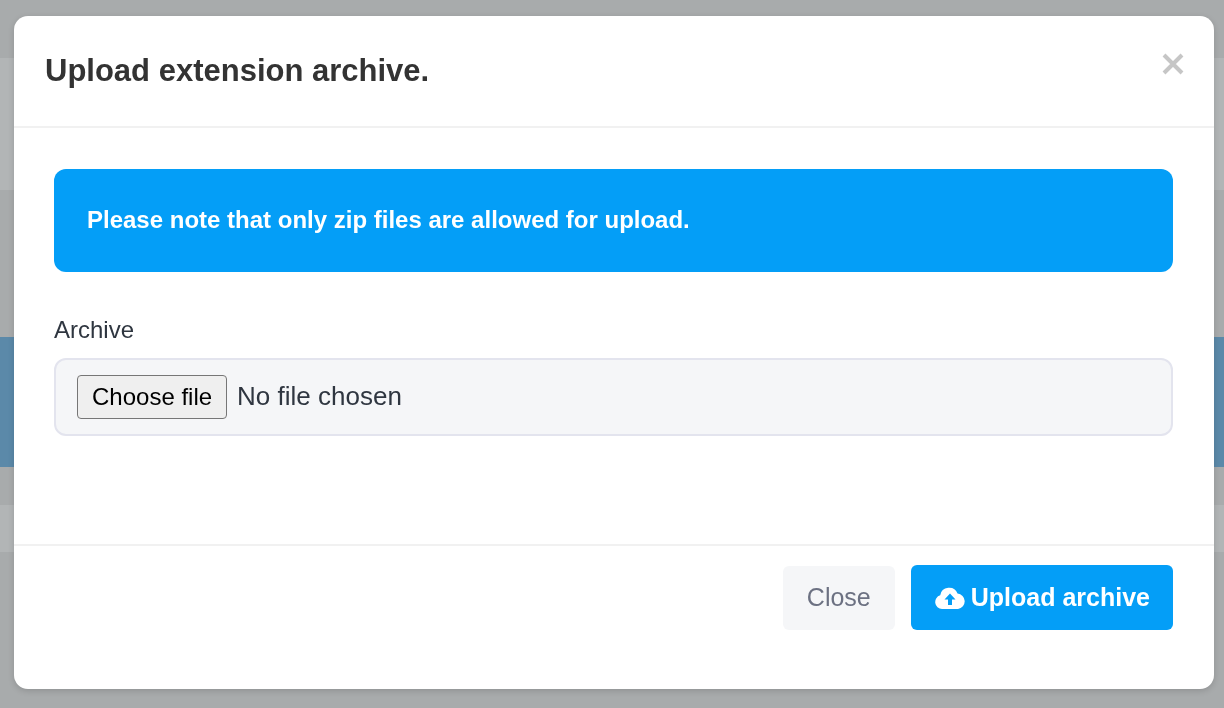 This screenshot has width=1224, height=708. What do you see at coordinates (949, 597) in the screenshot?
I see `cloud-upload-icon` at bounding box center [949, 597].